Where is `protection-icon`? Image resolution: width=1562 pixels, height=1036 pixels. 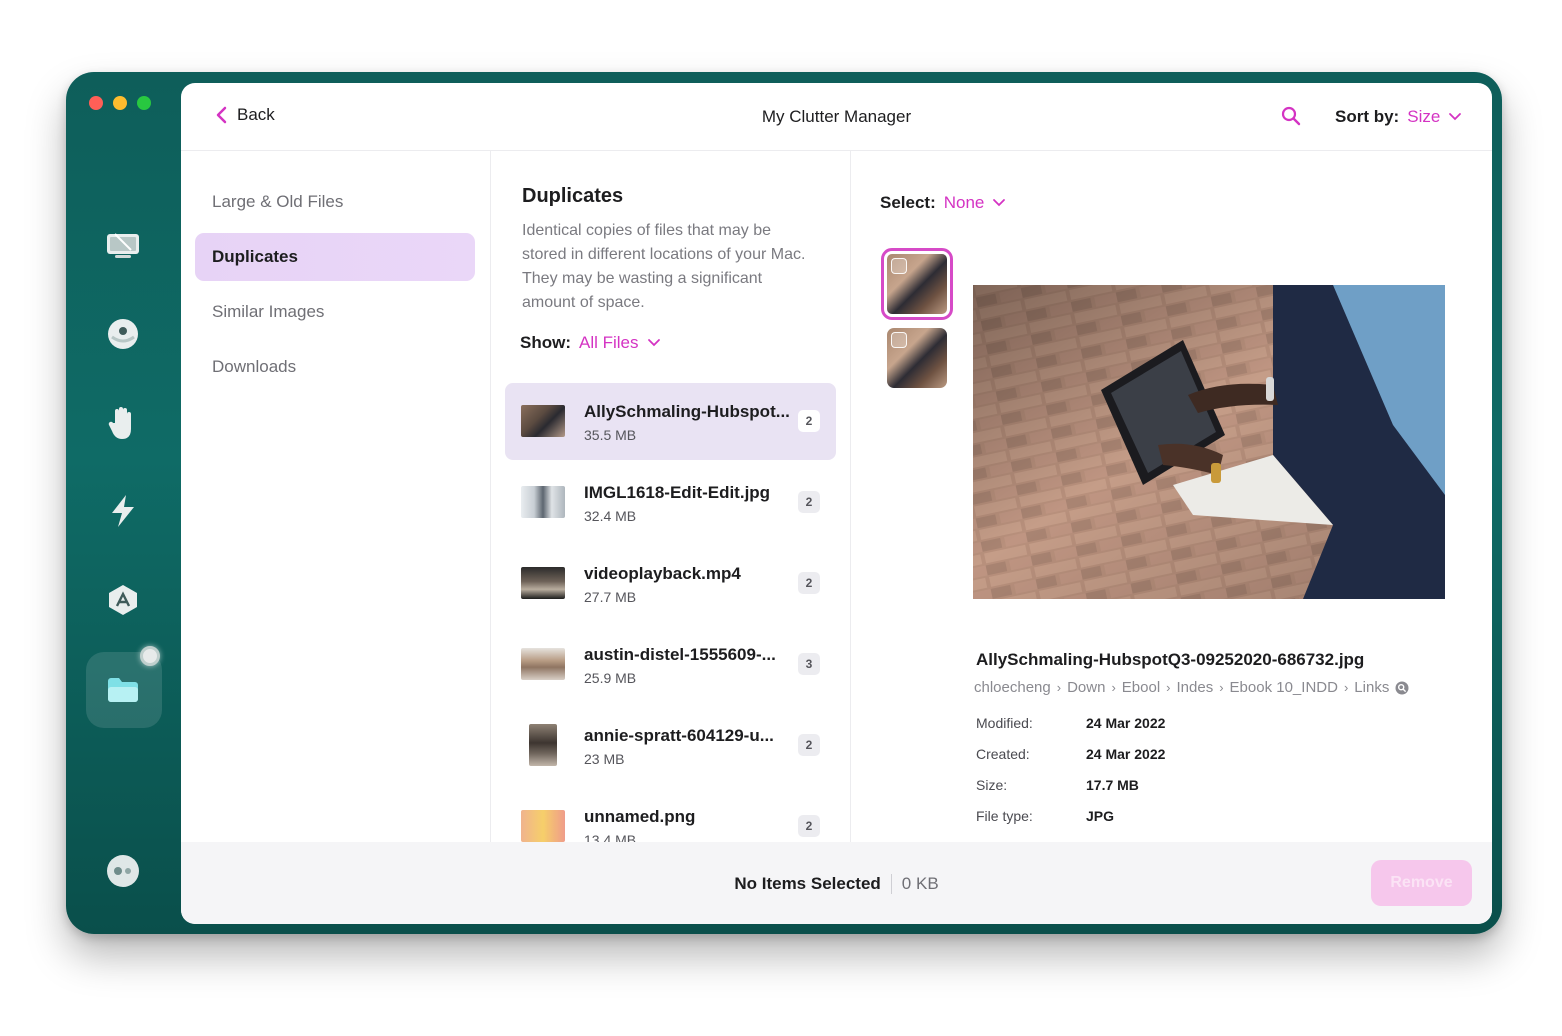
protection-icon is located at coordinates (123, 334).